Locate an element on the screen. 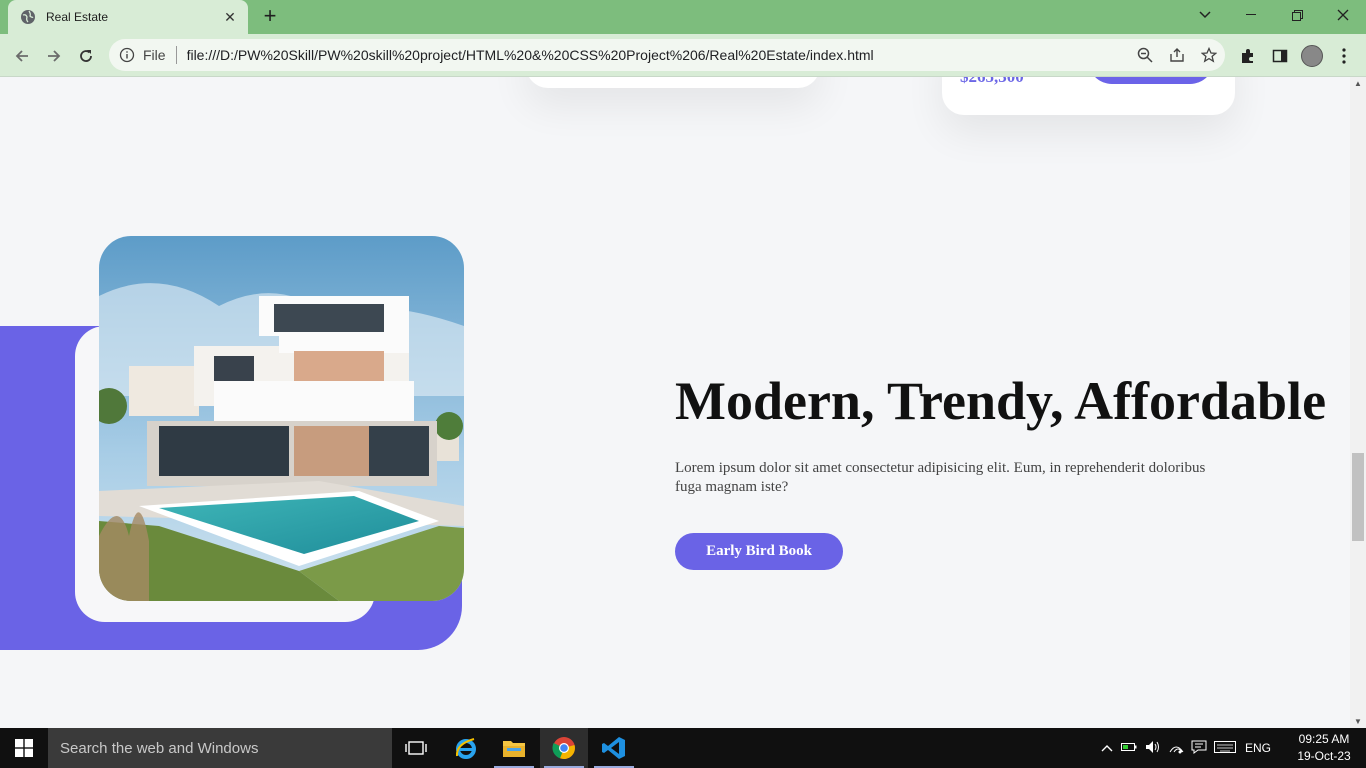  restore-button is located at coordinates (1297, 15).